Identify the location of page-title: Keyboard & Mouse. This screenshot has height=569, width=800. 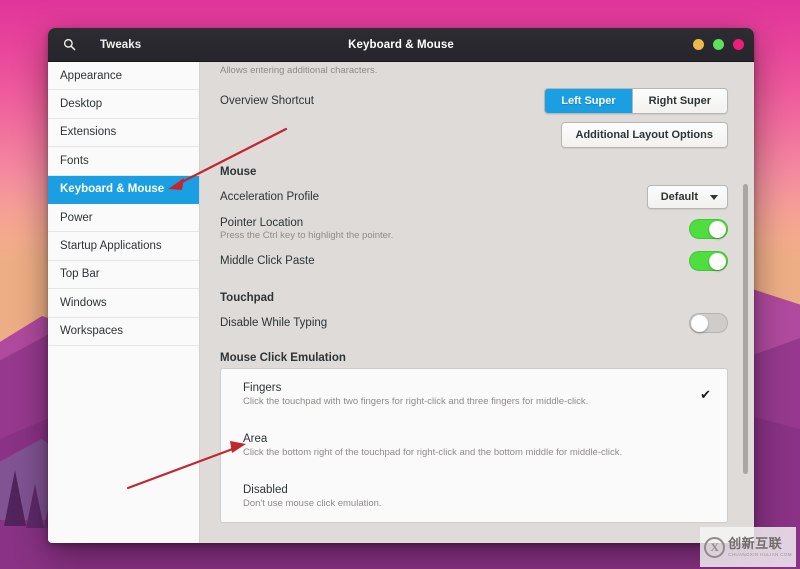
(401, 44).